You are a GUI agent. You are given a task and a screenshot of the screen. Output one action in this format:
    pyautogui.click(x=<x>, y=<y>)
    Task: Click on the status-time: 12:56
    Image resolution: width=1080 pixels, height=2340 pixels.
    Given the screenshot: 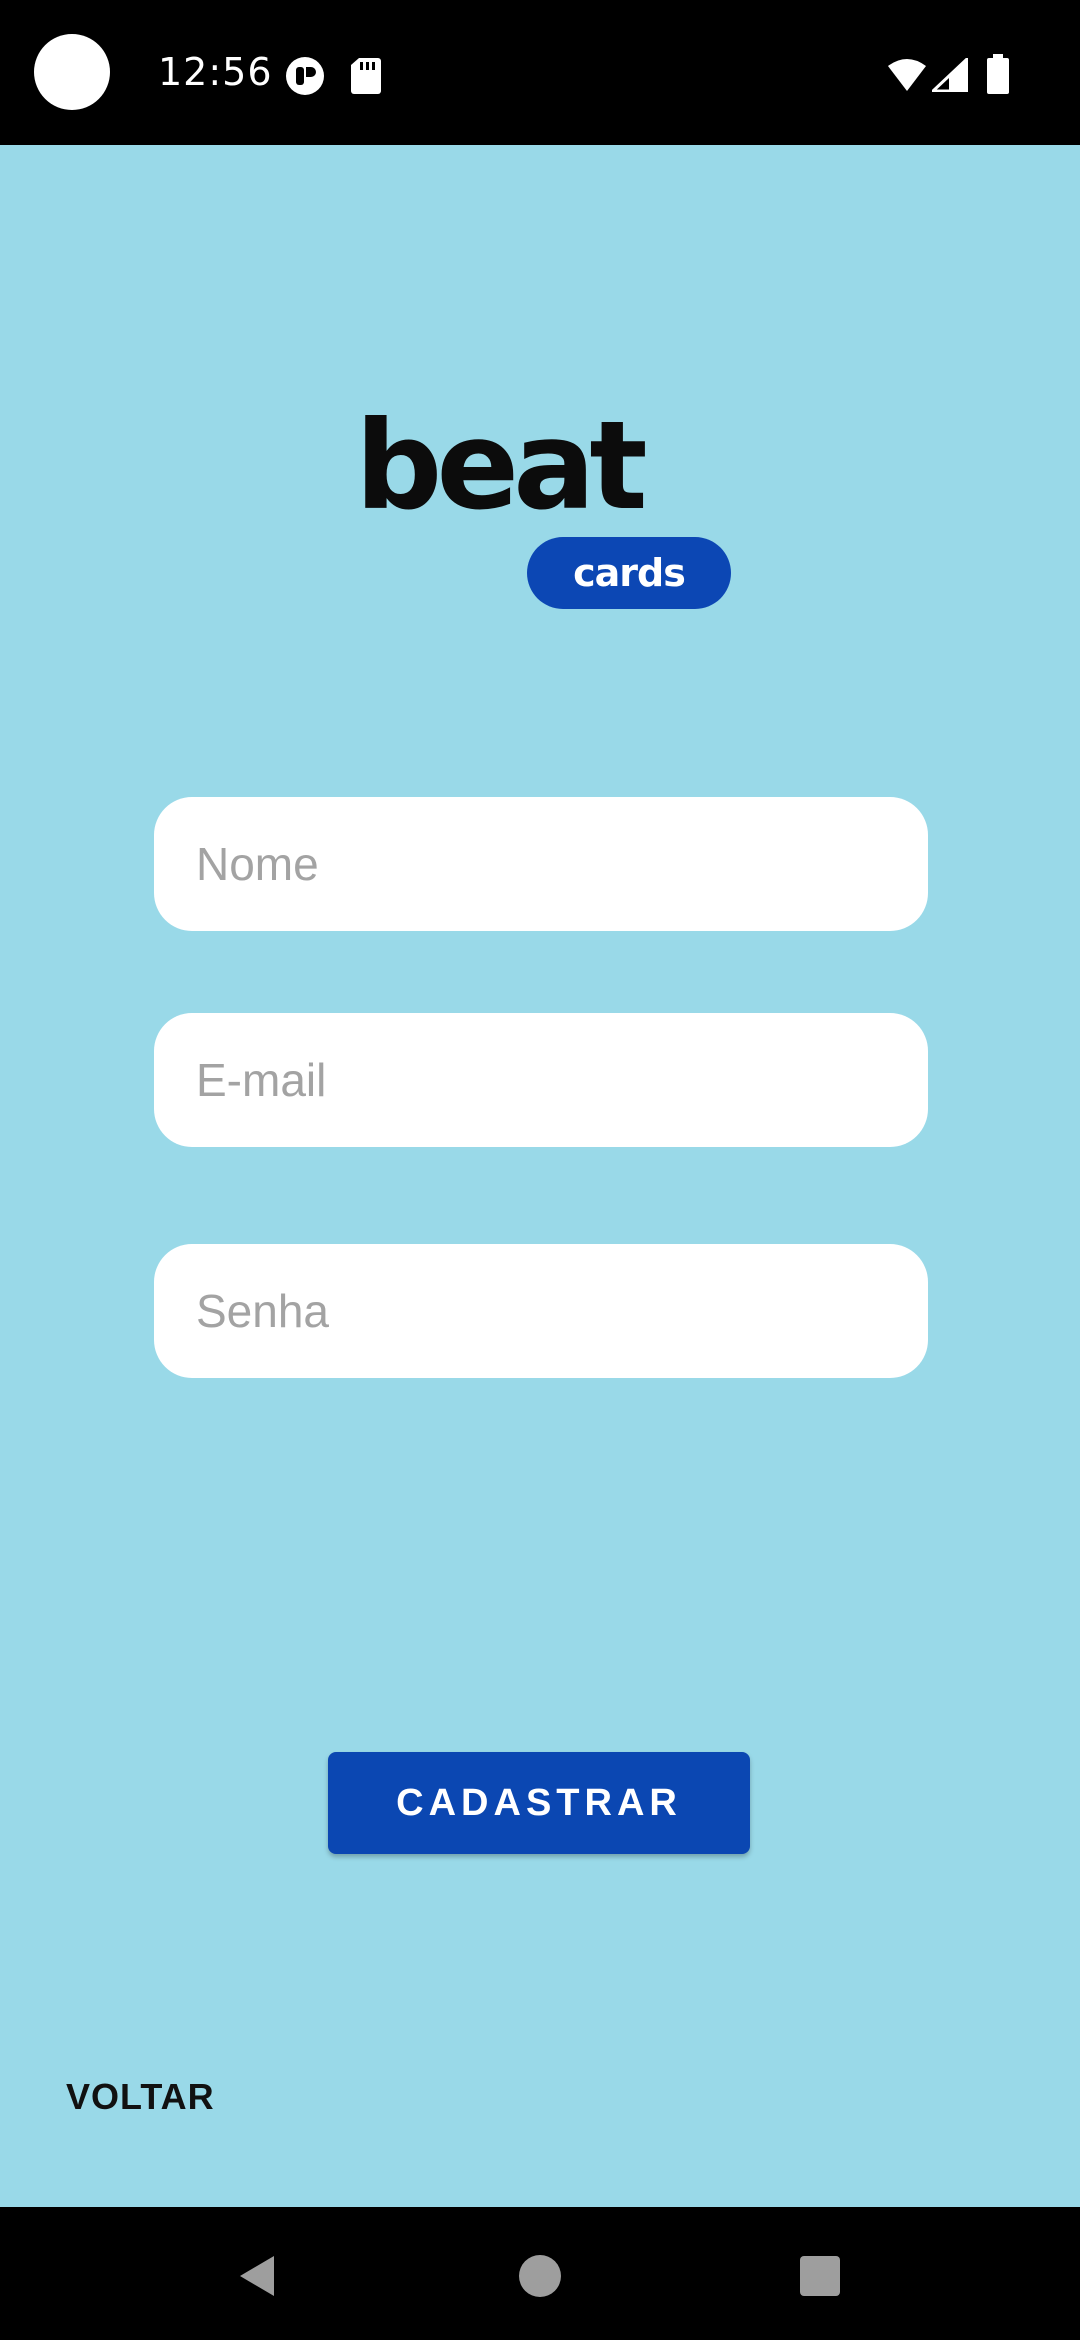 What is the action you would take?
    pyautogui.click(x=215, y=72)
    